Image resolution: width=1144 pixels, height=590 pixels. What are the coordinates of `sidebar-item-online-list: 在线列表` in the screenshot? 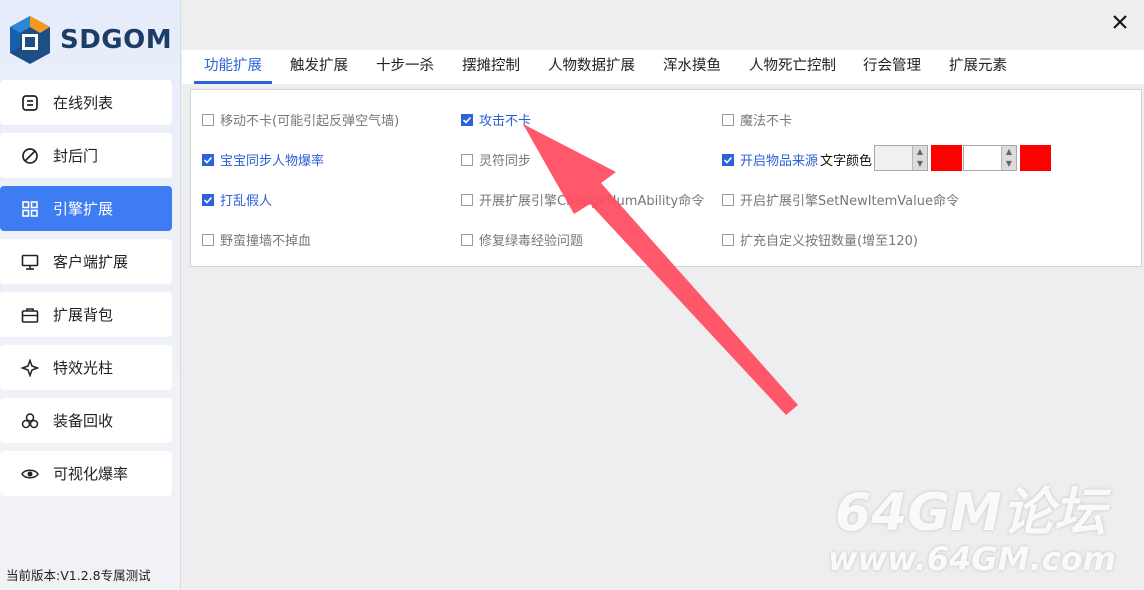 It's located at (86, 102).